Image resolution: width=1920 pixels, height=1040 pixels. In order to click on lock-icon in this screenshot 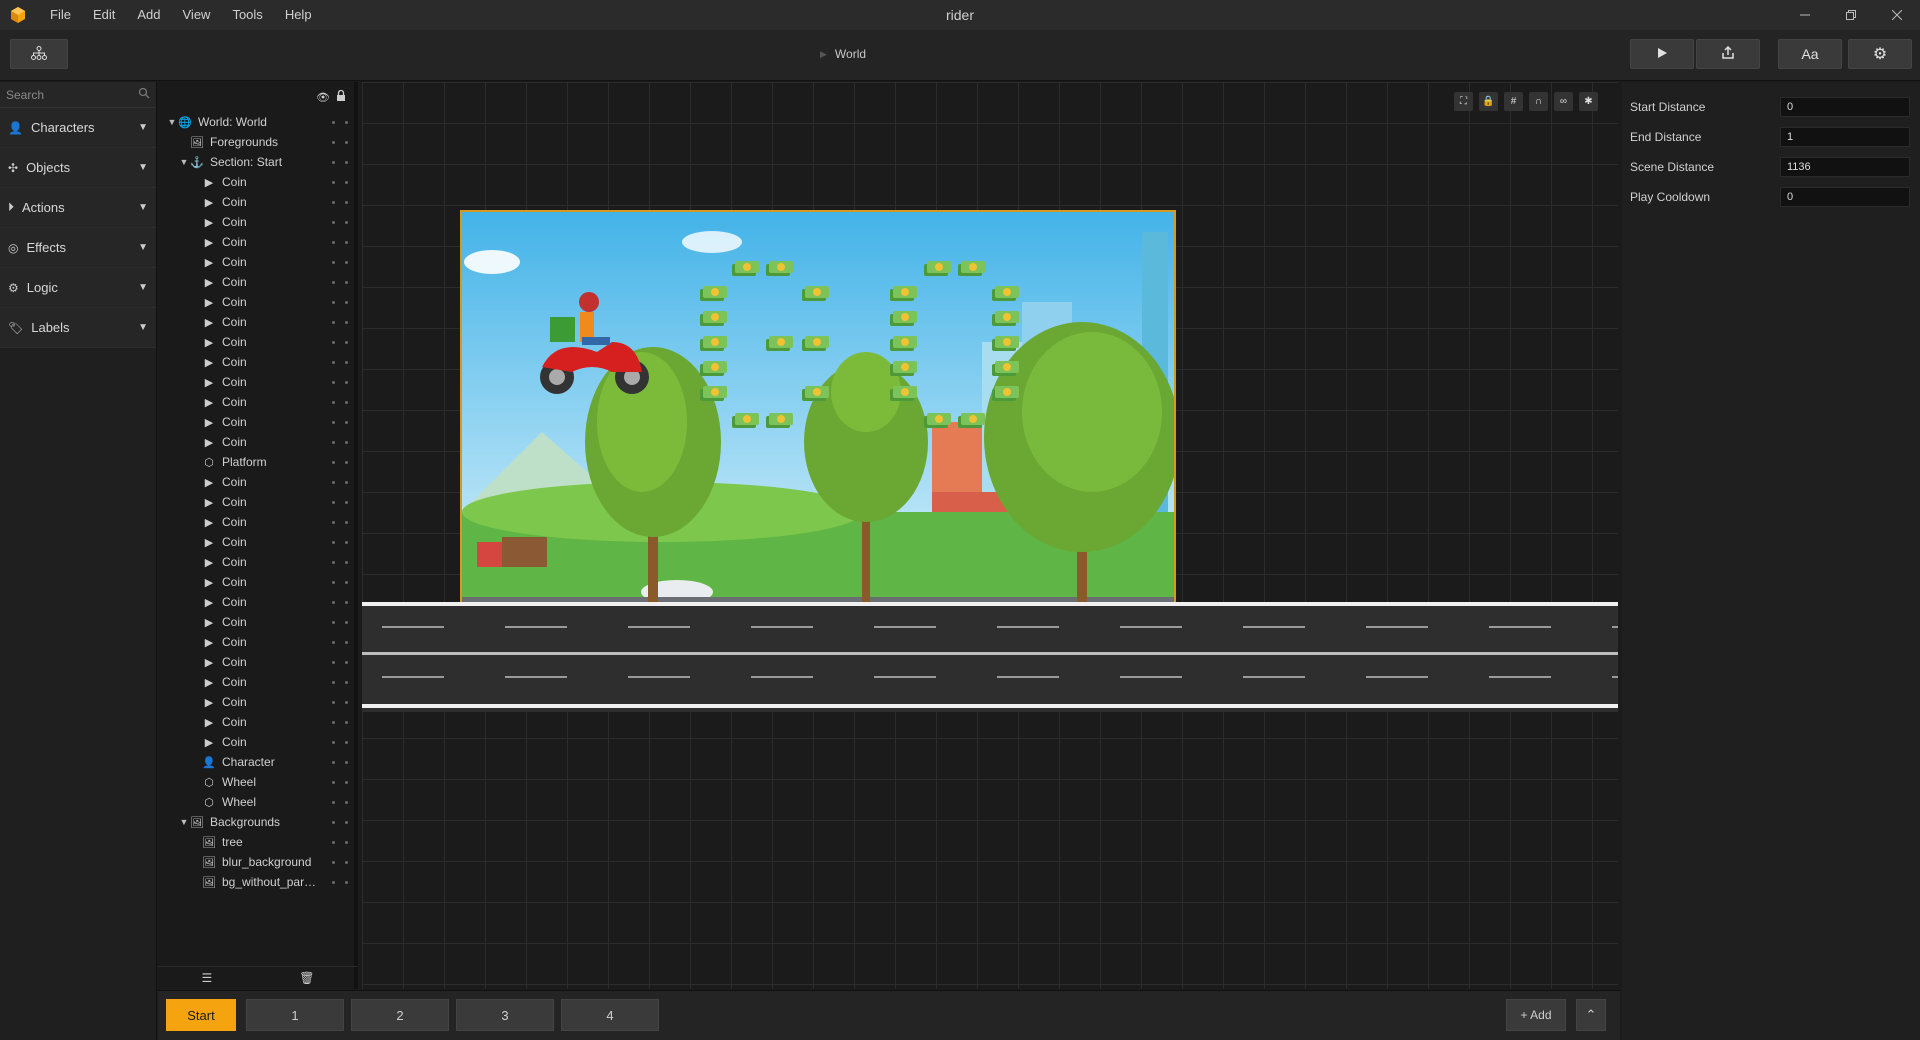, I will do `click(341, 96)`.